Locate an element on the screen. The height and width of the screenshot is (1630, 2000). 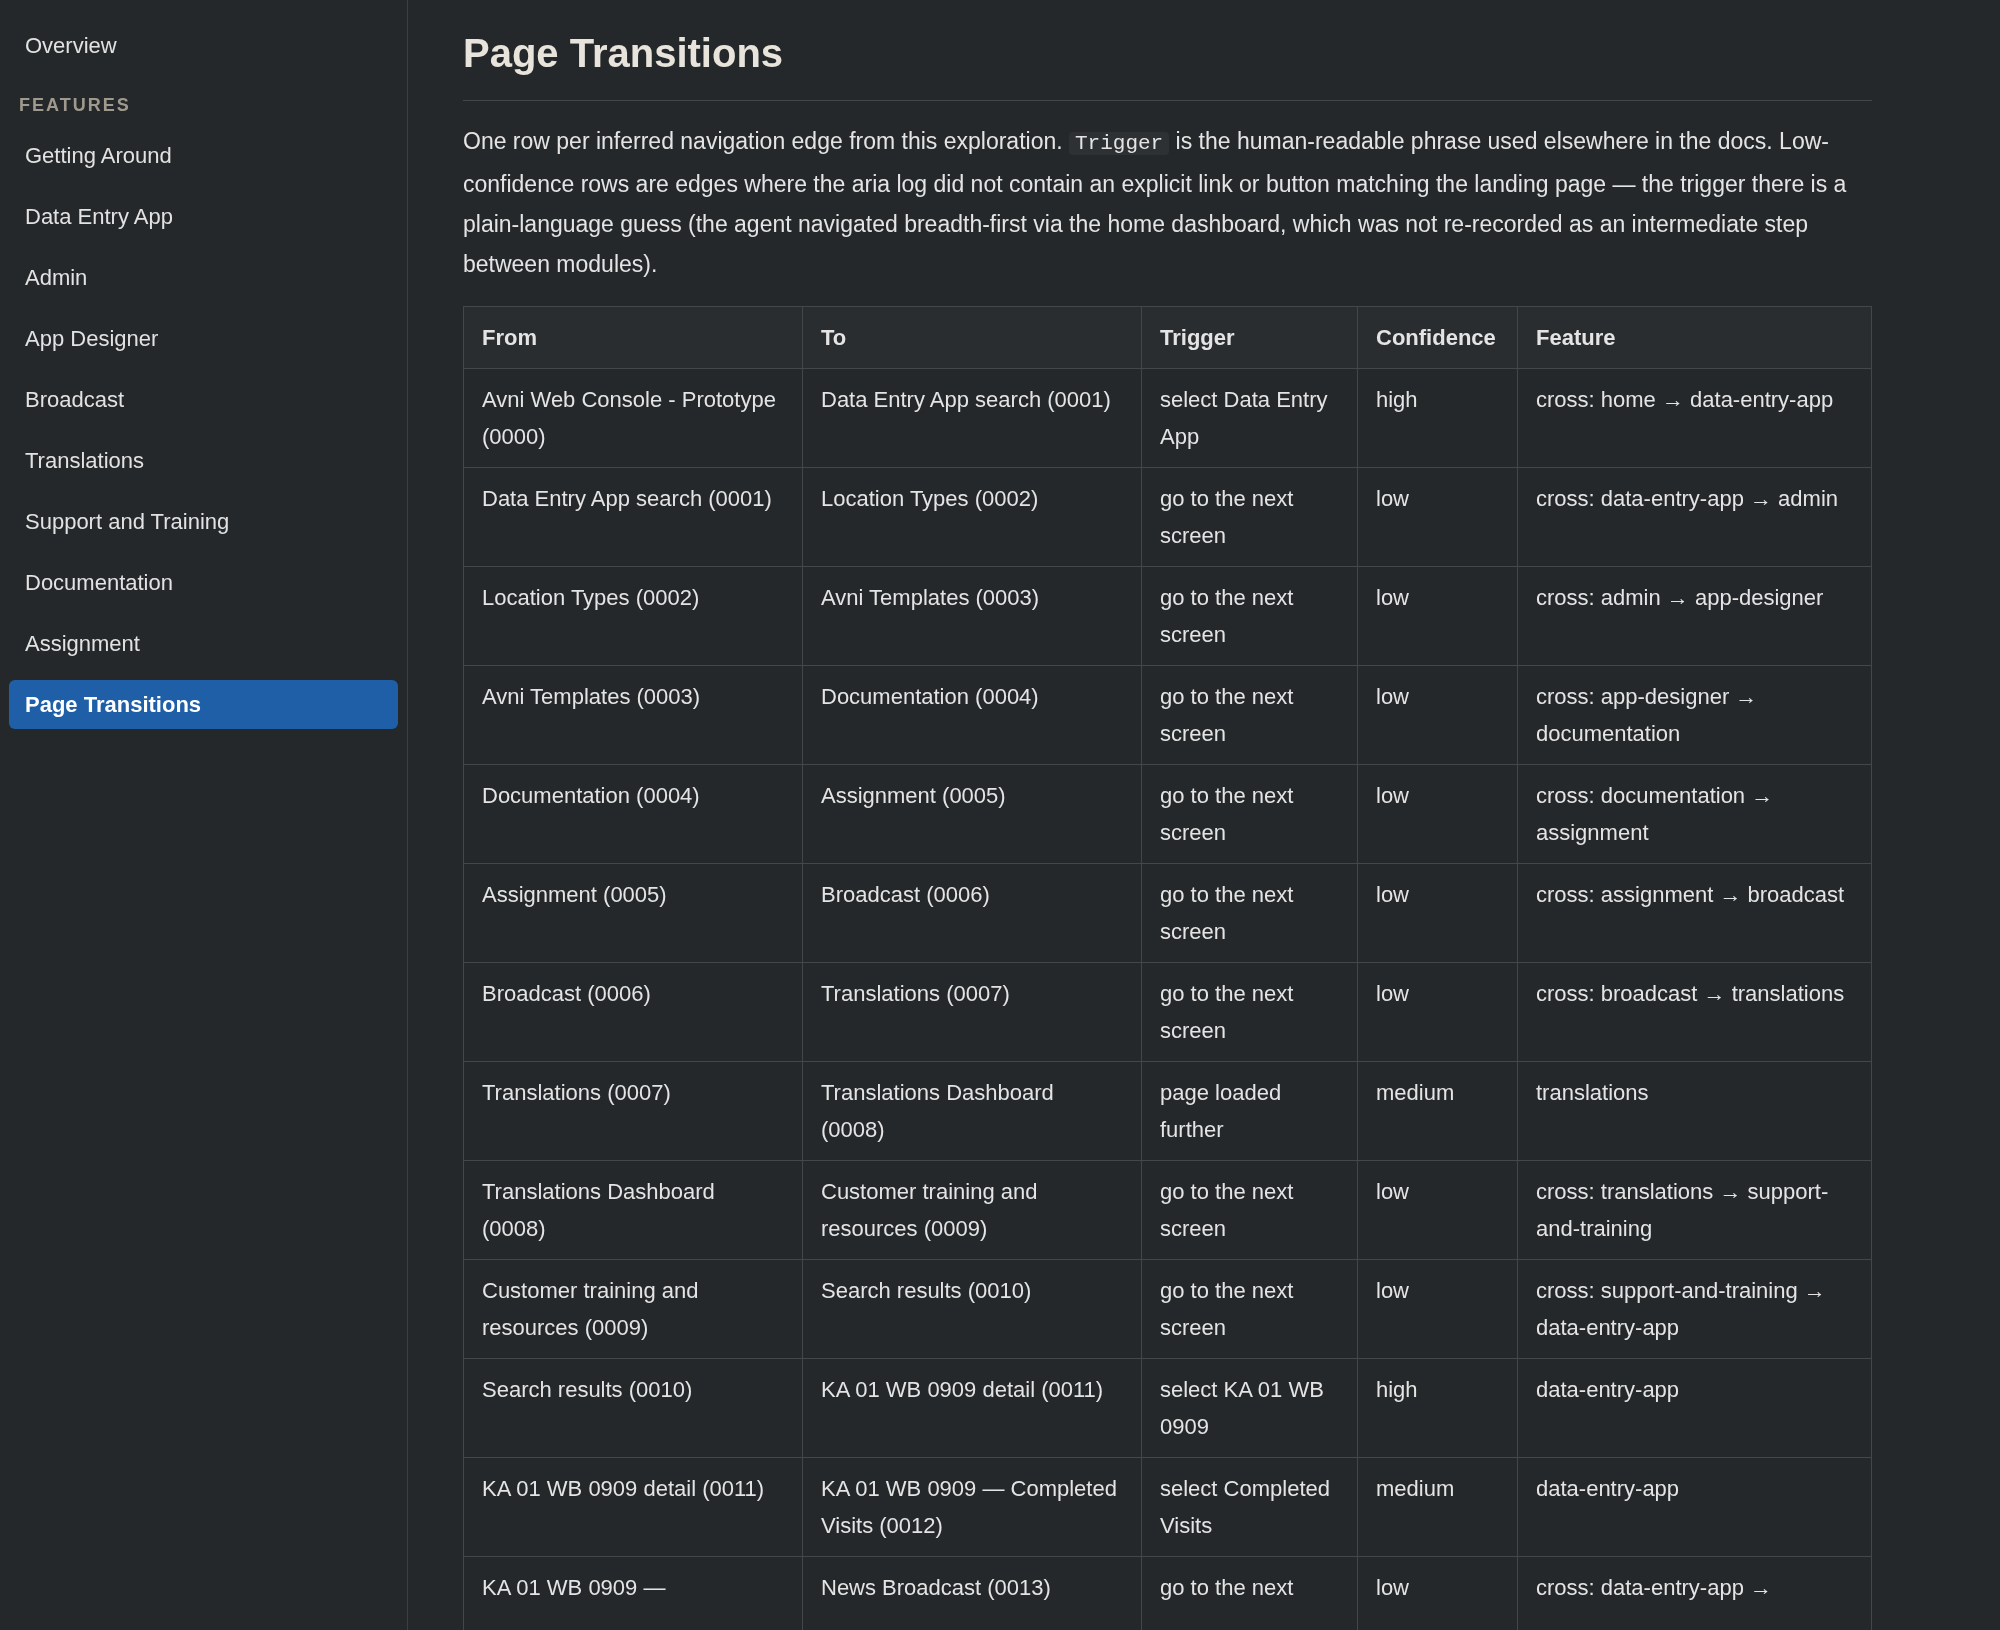
sidebar-item: Page Transitions is located at coordinates (203, 704).